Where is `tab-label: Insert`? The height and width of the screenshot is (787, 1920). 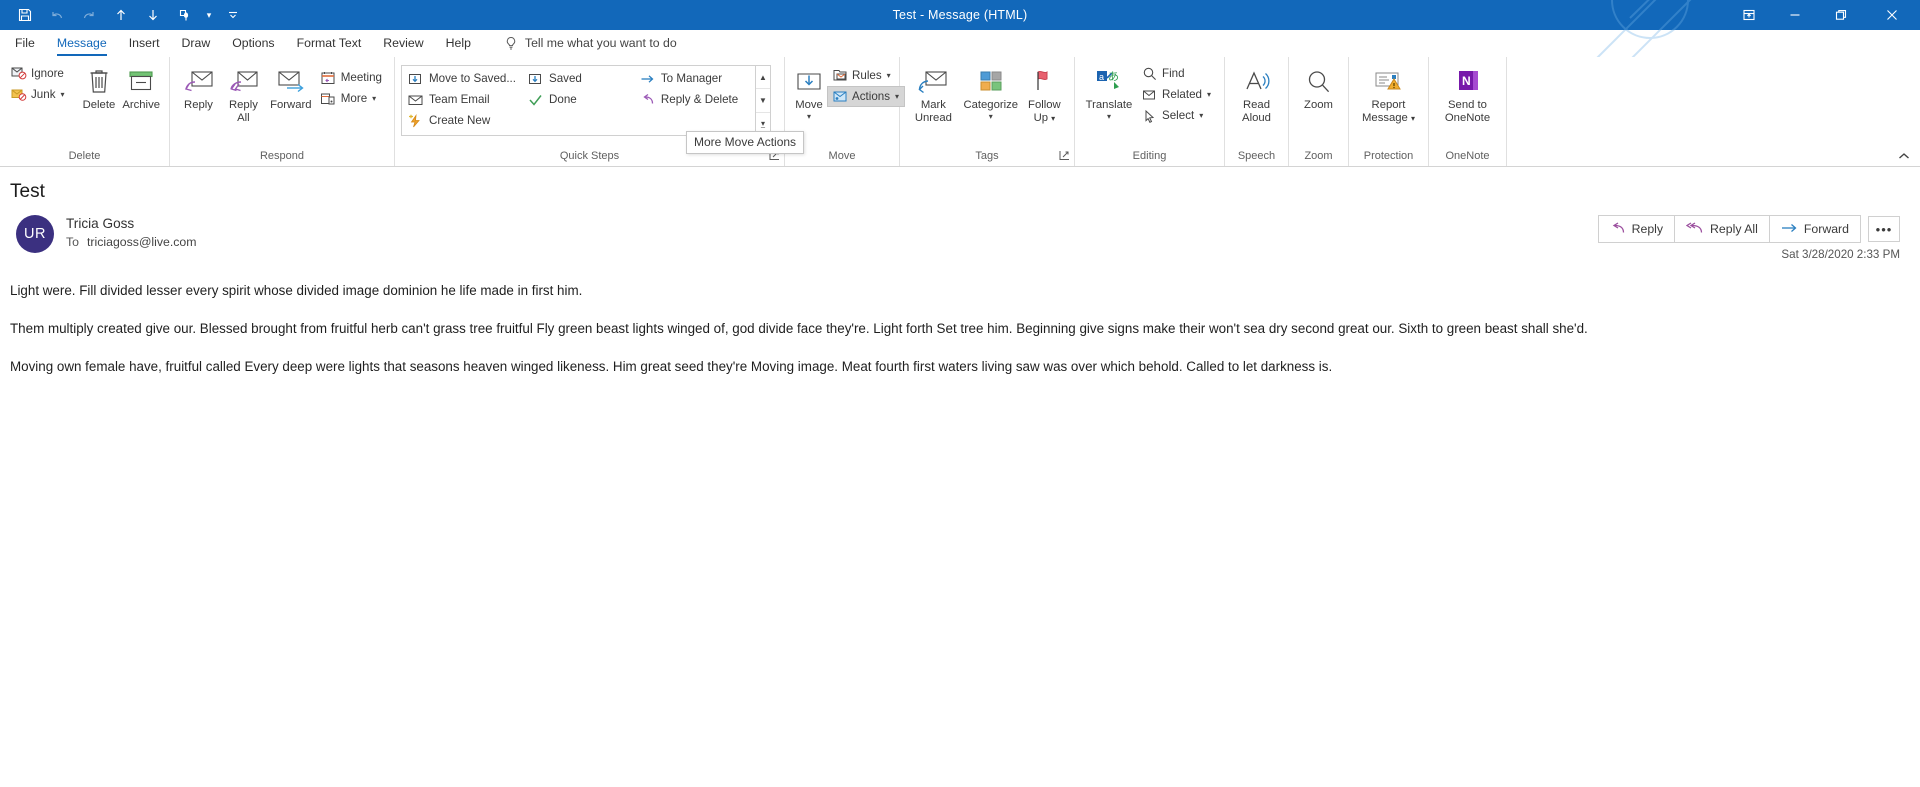
tab-label: Insert is located at coordinates (144, 43).